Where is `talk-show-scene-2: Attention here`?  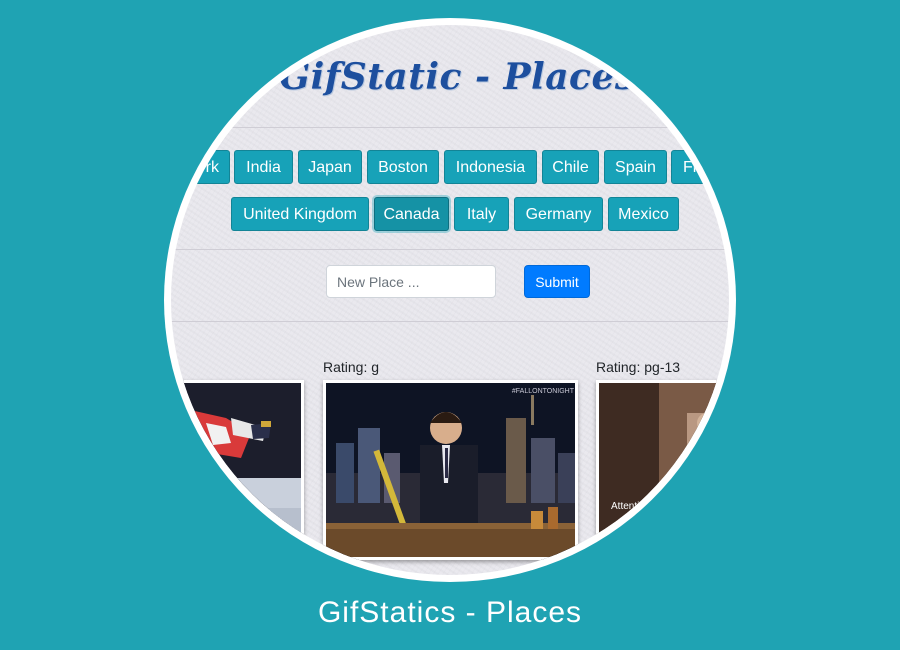 talk-show-scene-2: Attention here is located at coordinates (664, 460).